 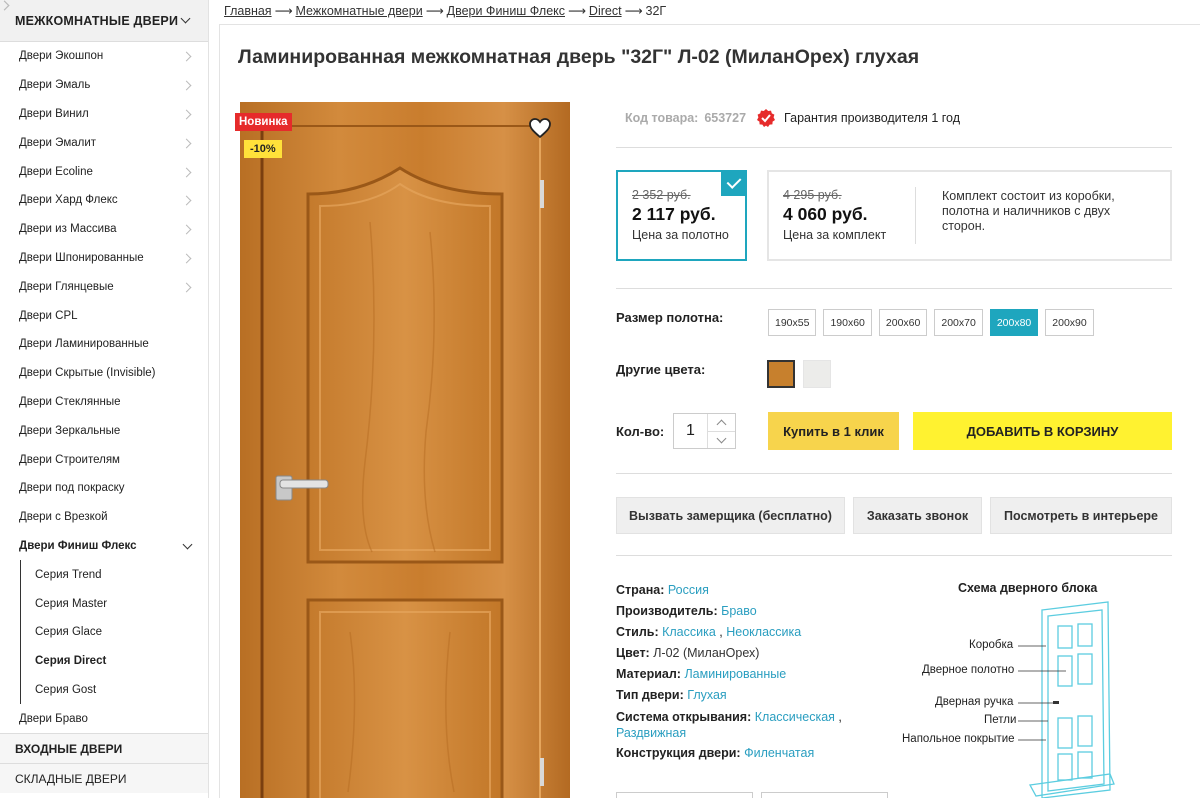 I want to click on prop-link: Классическая, so click(x=795, y=717).